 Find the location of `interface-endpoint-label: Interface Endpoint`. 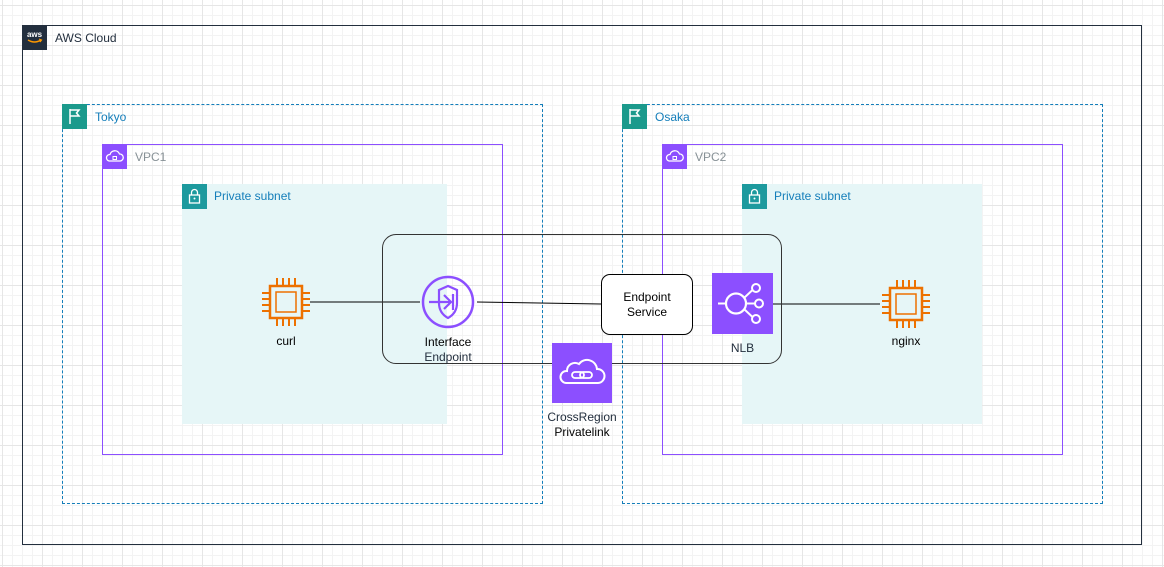

interface-endpoint-label: Interface Endpoint is located at coordinates (448, 349).